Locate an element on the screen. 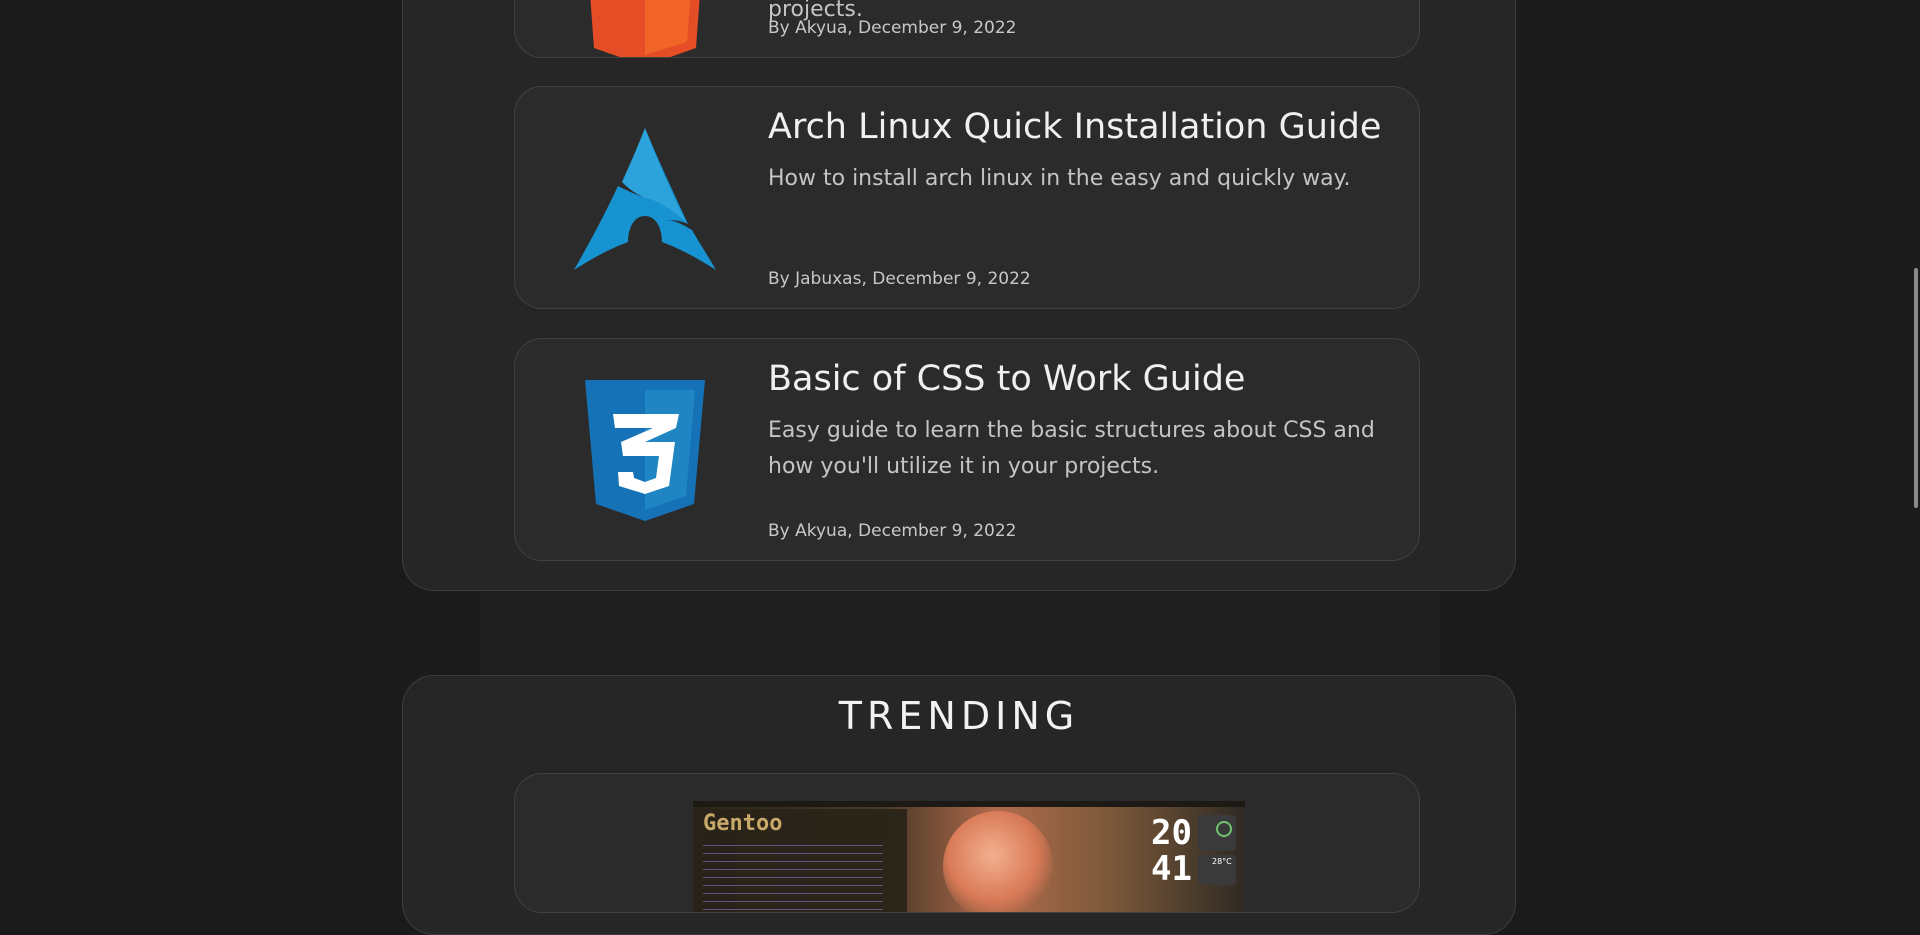 Image resolution: width=1920 pixels, height=935 pixels. html5-icon is located at coordinates (645, 28).